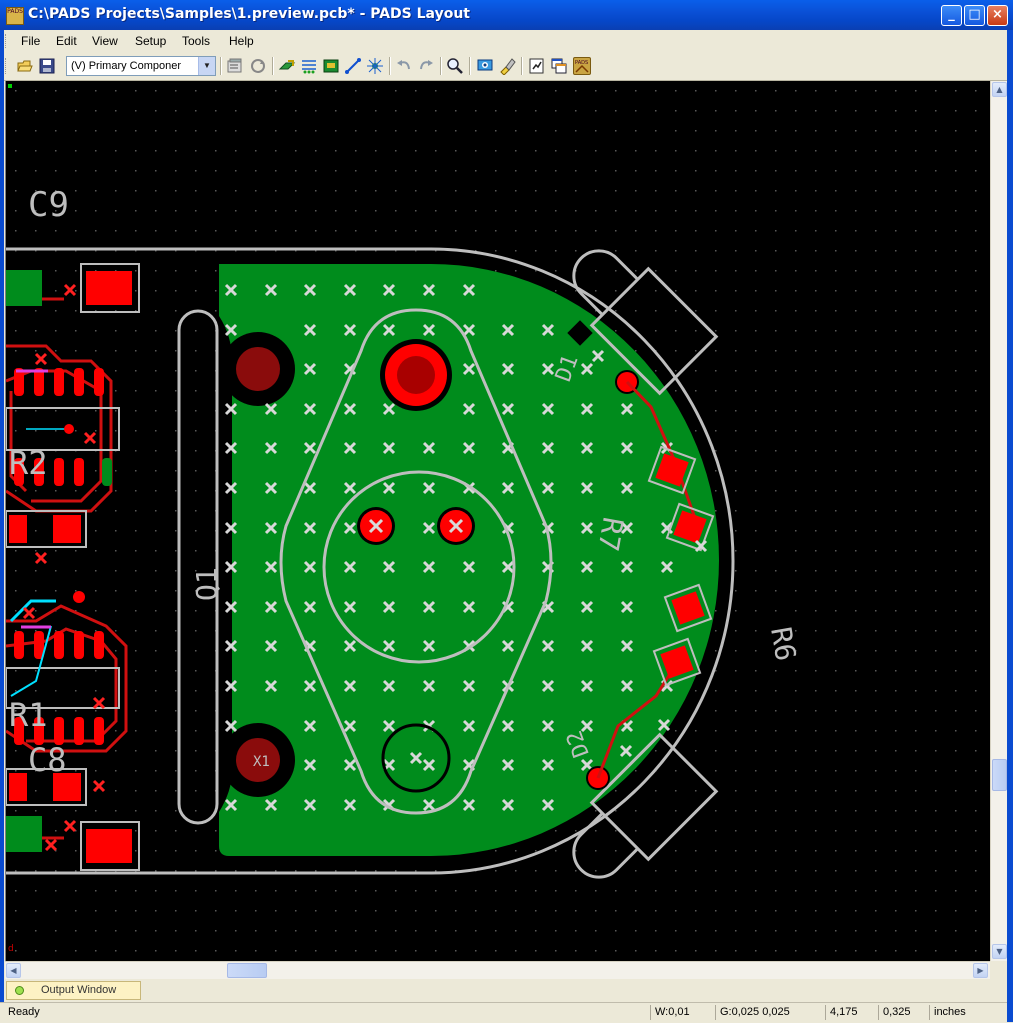 The image size is (1013, 1023). Describe the element at coordinates (25, 66) in the screenshot. I see `open-icon` at that location.